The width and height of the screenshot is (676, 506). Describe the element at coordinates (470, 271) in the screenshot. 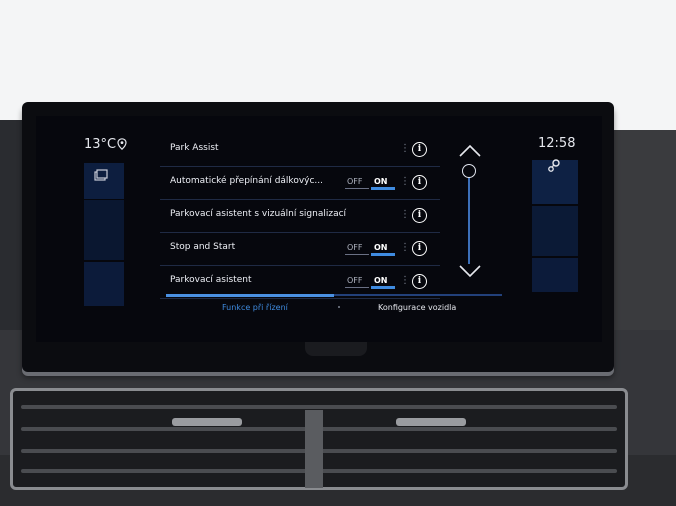

I see `chevron-down-icon` at that location.